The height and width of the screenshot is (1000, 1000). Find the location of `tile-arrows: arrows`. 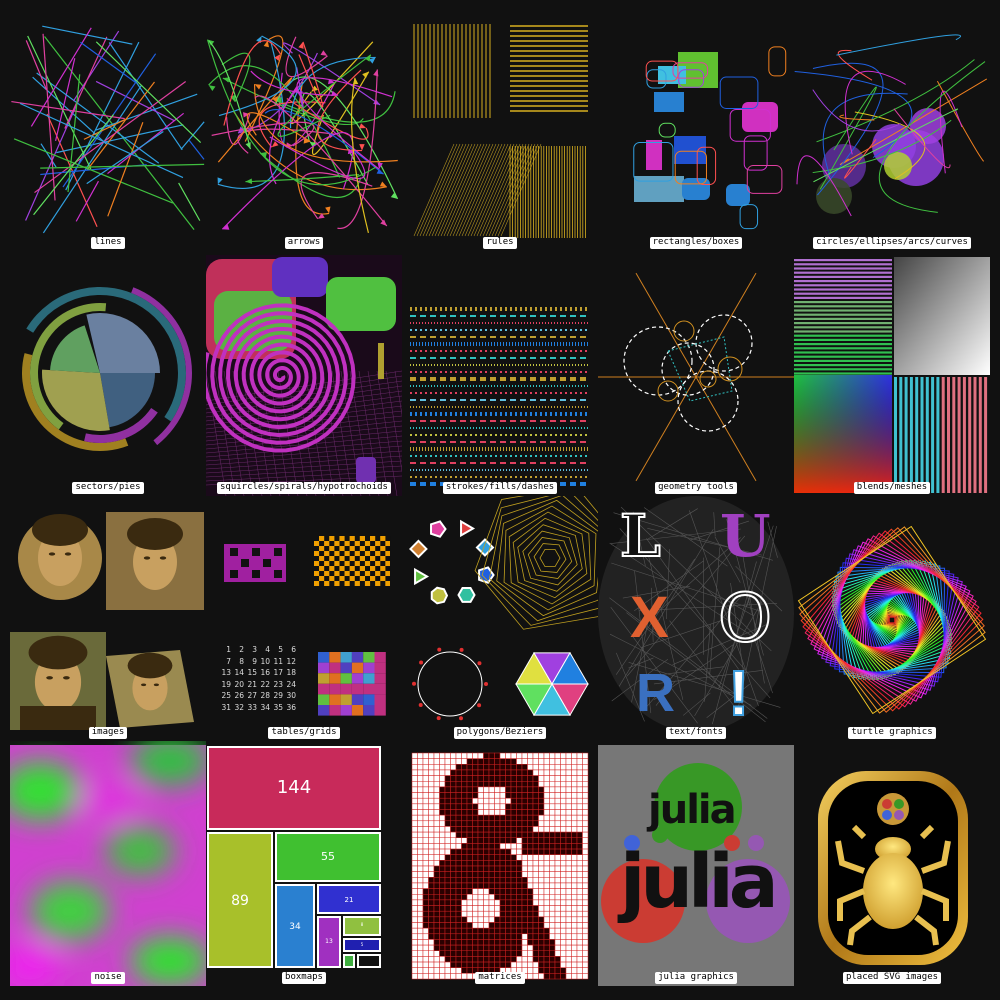

tile-arrows: arrows is located at coordinates (304, 128).